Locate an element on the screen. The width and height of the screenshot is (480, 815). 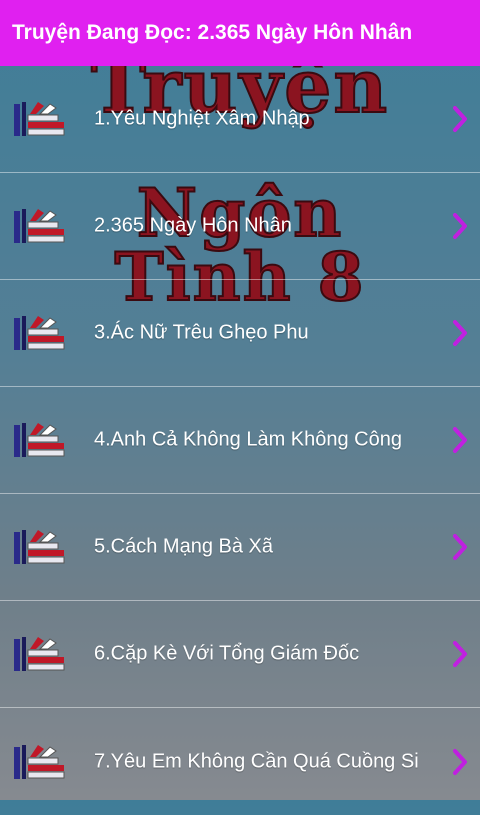
list-item: 2.365 Ngày Hôn Nhân is located at coordinates (240, 226).